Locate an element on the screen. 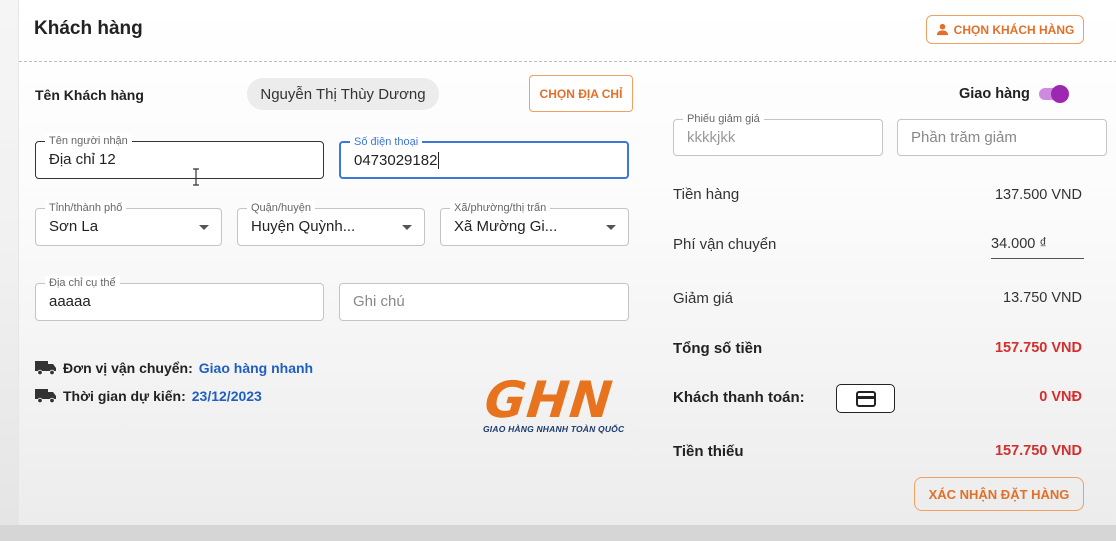  ghn-logo: GHN GIAO HÀNG NHANH TOÀN QUỐC is located at coordinates (561, 404).